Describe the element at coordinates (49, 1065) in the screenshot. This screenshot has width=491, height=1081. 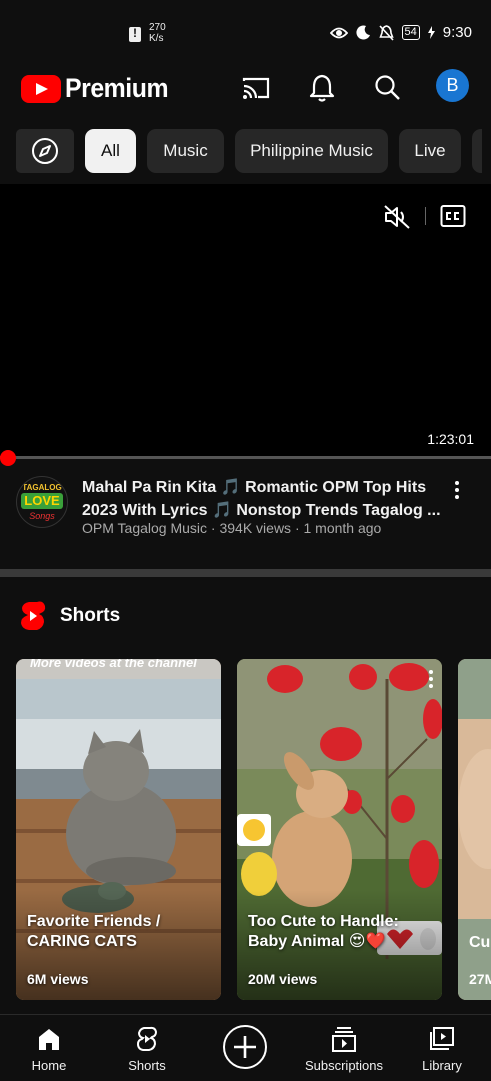
I see `nav-home-label: Home` at that location.